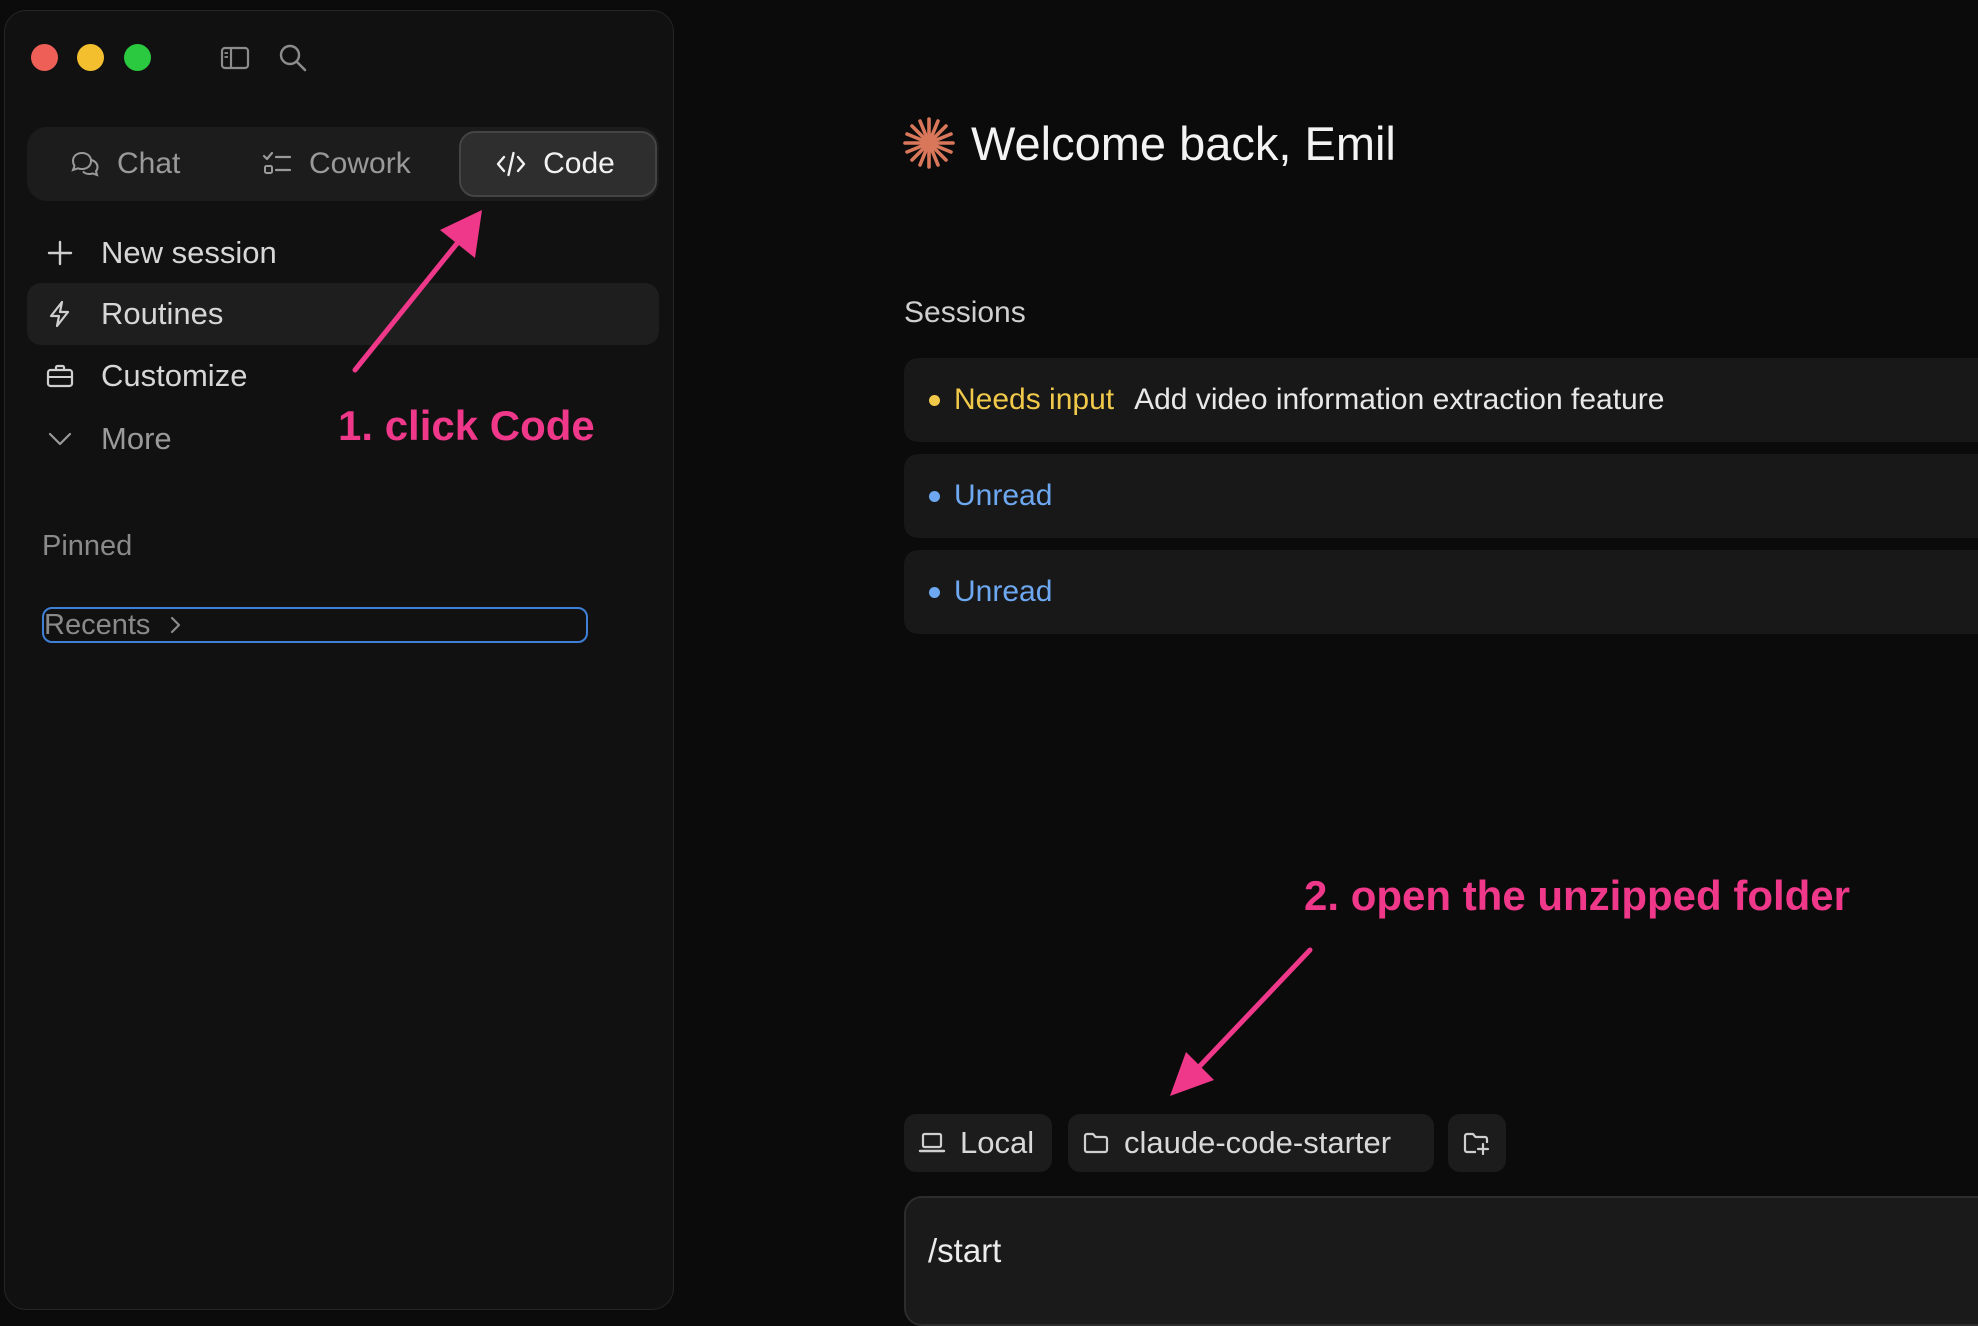 The height and width of the screenshot is (1326, 1978). What do you see at coordinates (97, 624) in the screenshot?
I see `recents-label: Recents` at bounding box center [97, 624].